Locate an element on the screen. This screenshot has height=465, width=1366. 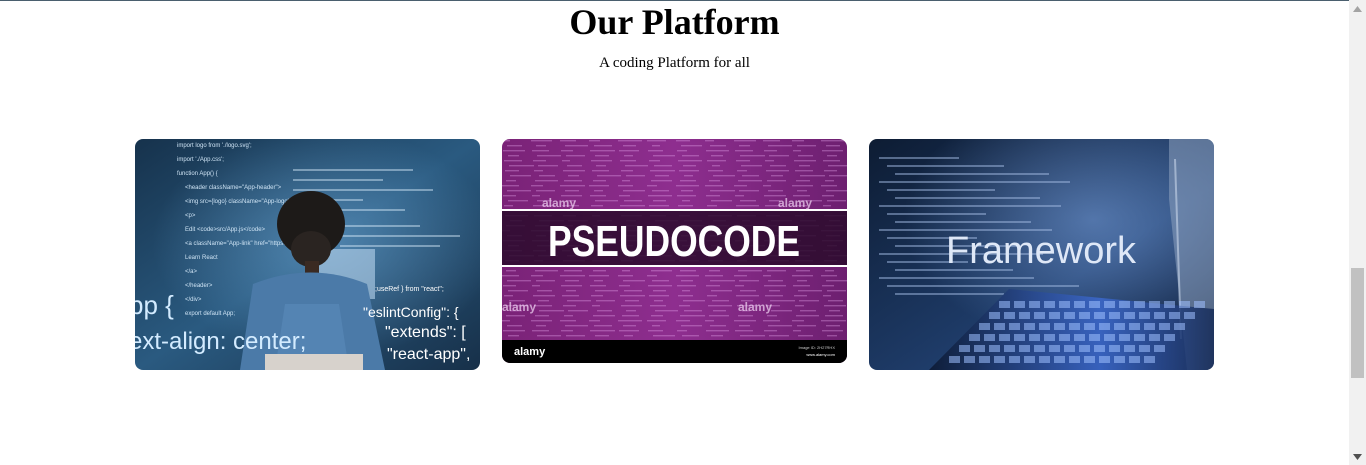
framework-image: Framework is located at coordinates (1041, 254).